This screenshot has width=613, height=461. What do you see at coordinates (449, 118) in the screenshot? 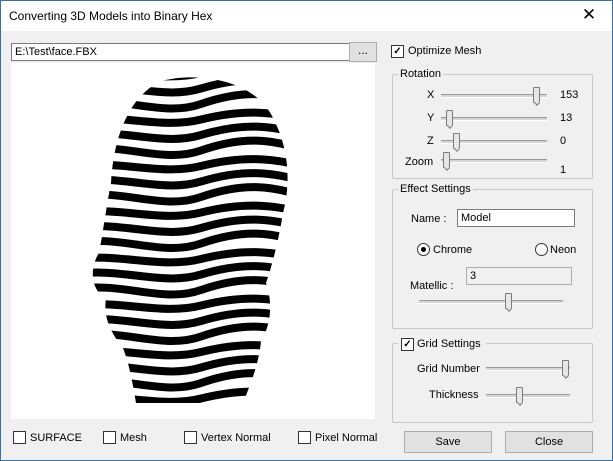
I see `rotation-y-slider` at bounding box center [449, 118].